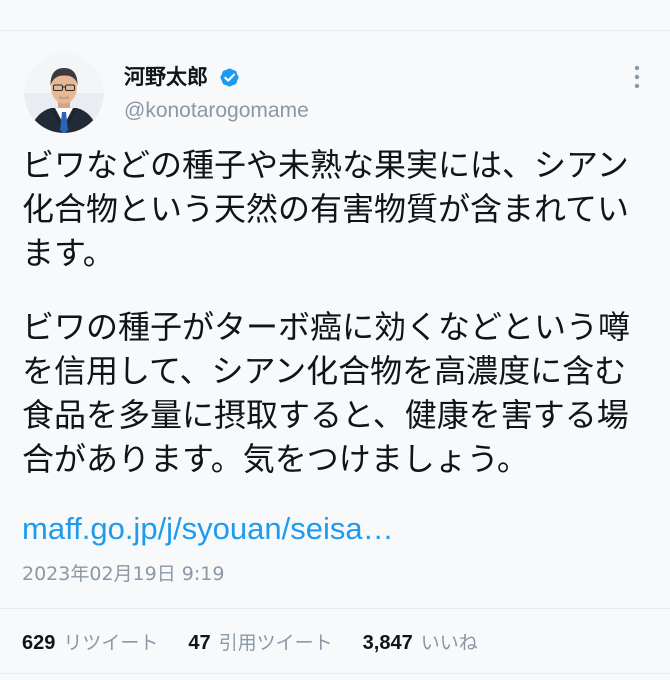 Image resolution: width=670 pixels, height=680 pixels. Describe the element at coordinates (387, 642) in the screenshot. I see `likes-count: 3,847` at that location.